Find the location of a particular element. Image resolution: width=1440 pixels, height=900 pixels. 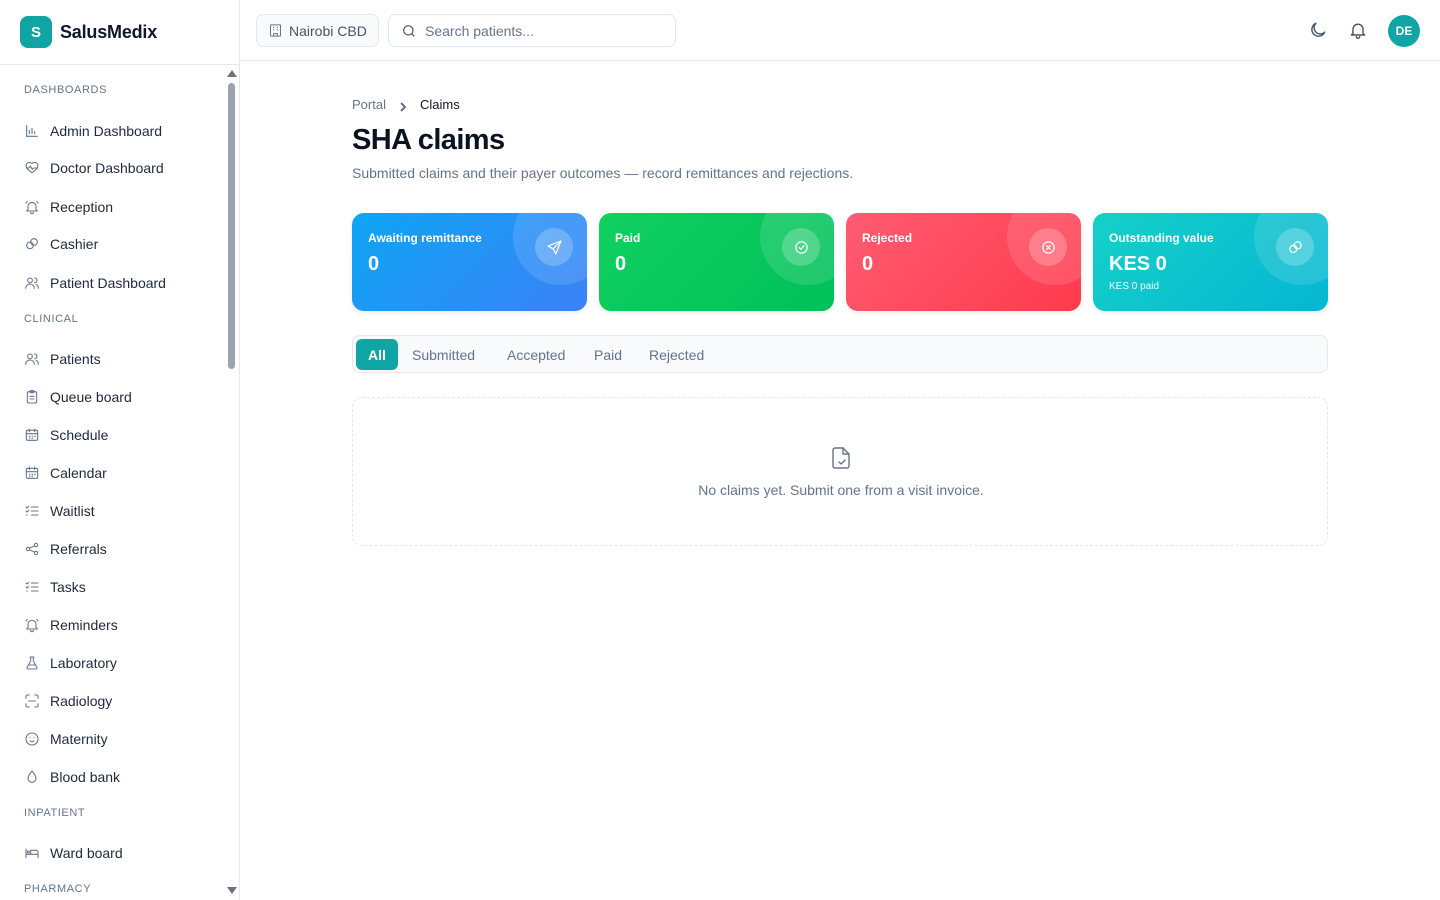

stat-card-label: Rejected is located at coordinates (887, 238).